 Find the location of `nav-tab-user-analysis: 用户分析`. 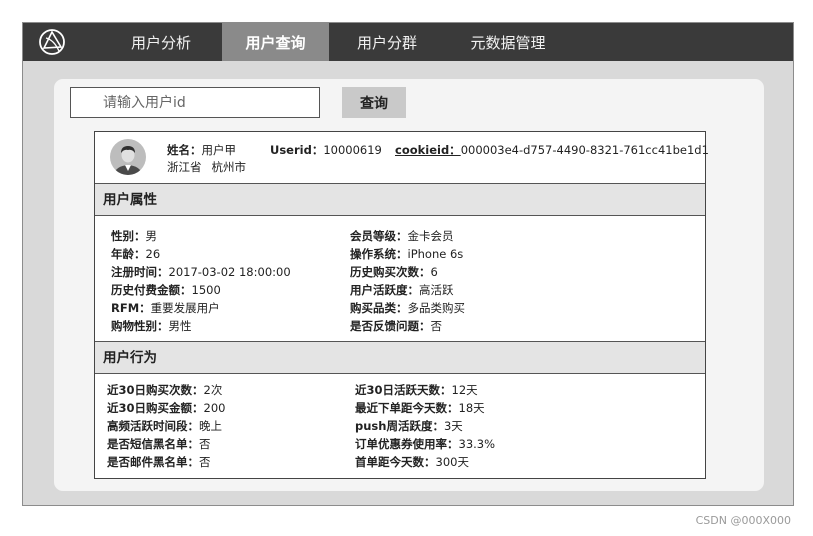

nav-tab-user-analysis: 用户分析 is located at coordinates (161, 42).